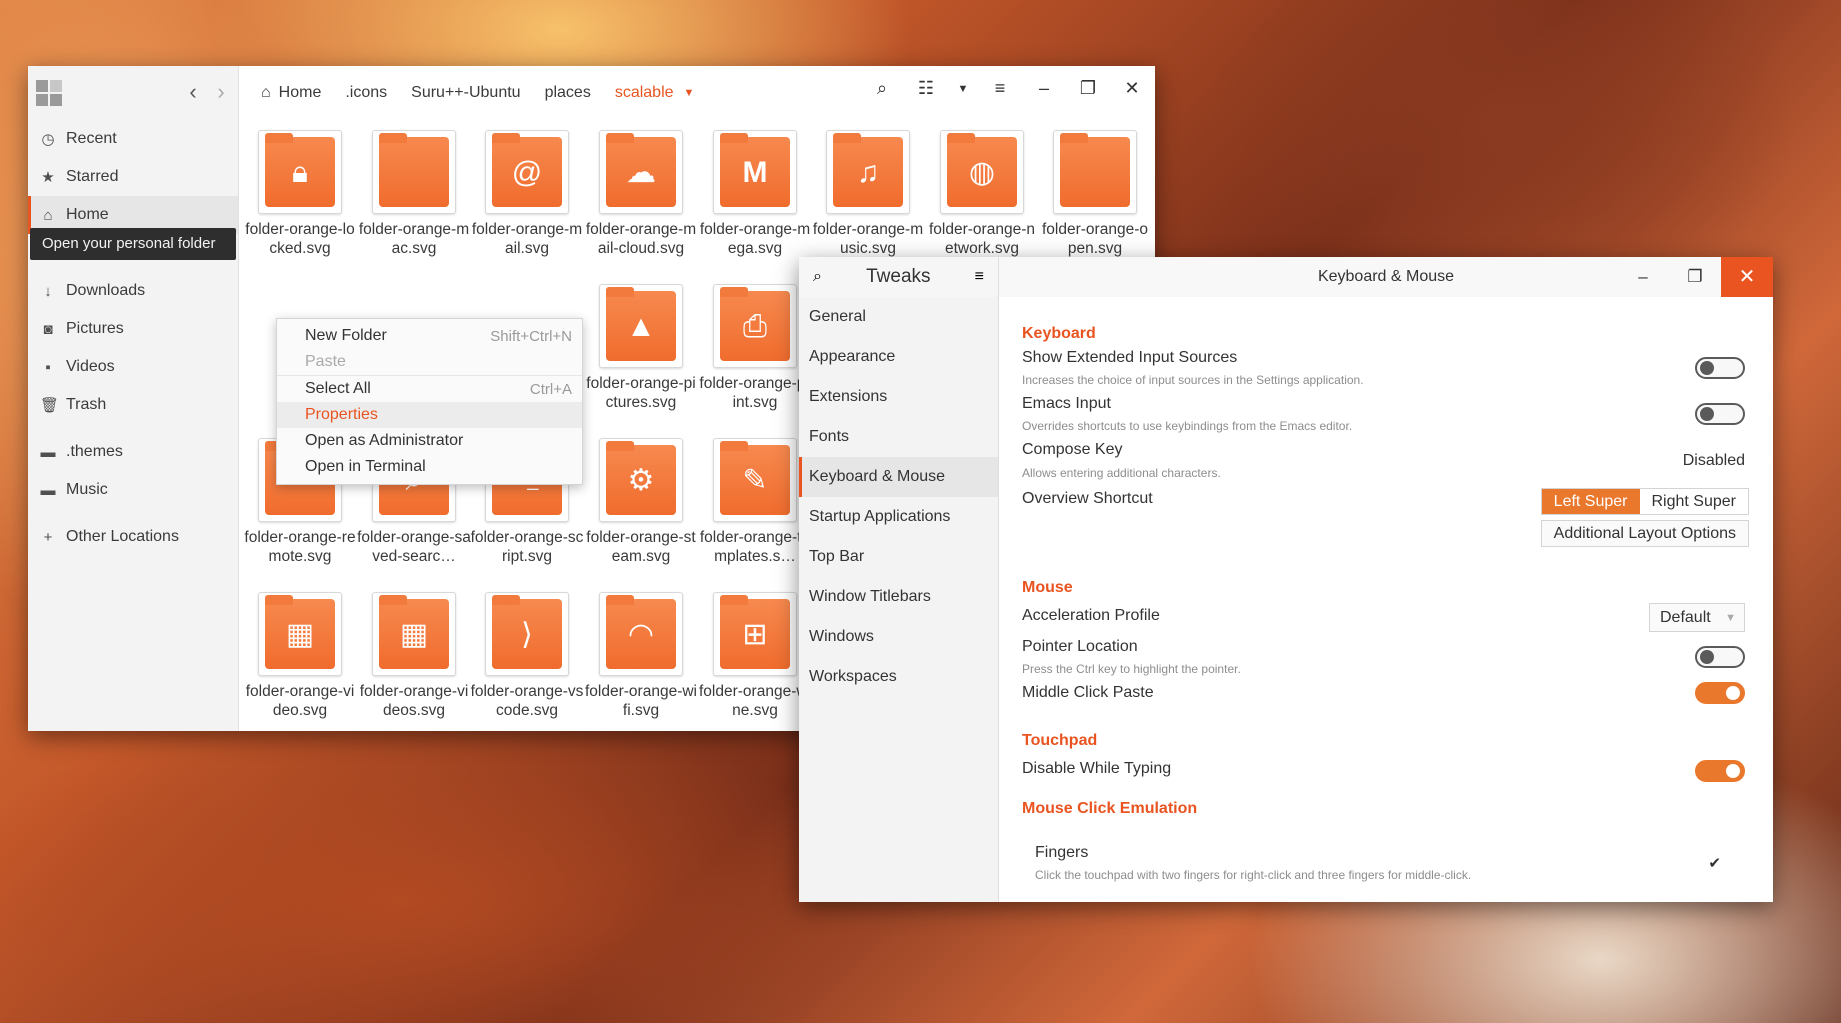 This screenshot has width=1841, height=1023. What do you see at coordinates (1047, 587) in the screenshot?
I see `section-mouse: Mouse` at bounding box center [1047, 587].